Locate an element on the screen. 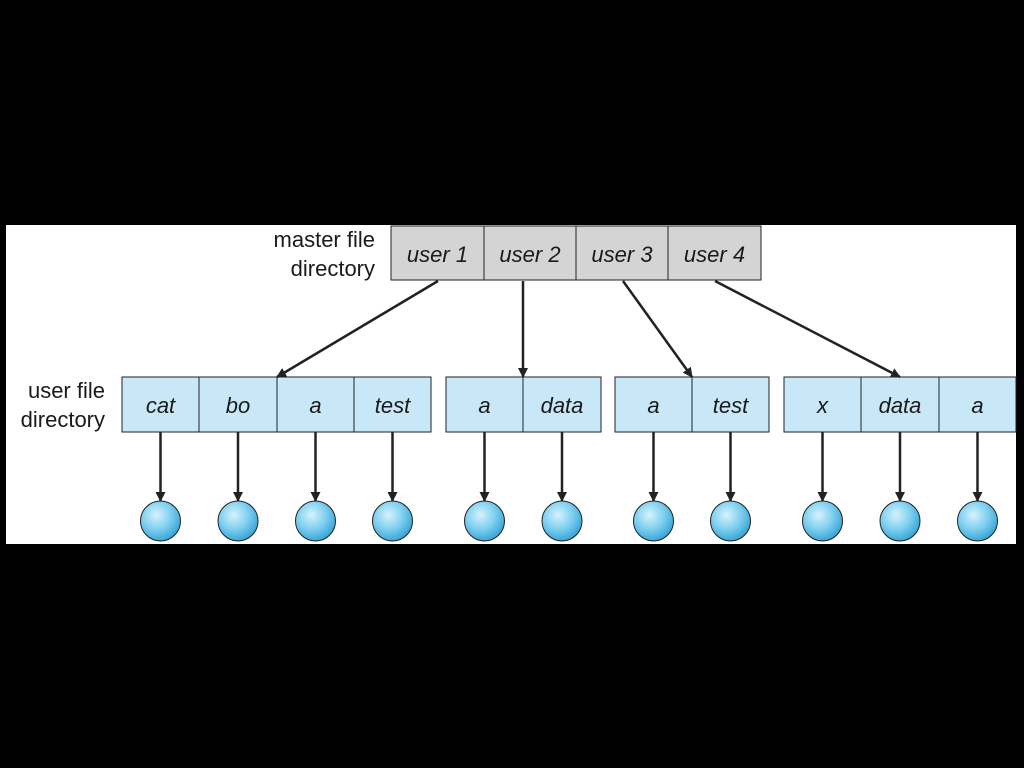 This screenshot has height=768, width=1024. user-directory-label-line2: directory is located at coordinates (63, 419).